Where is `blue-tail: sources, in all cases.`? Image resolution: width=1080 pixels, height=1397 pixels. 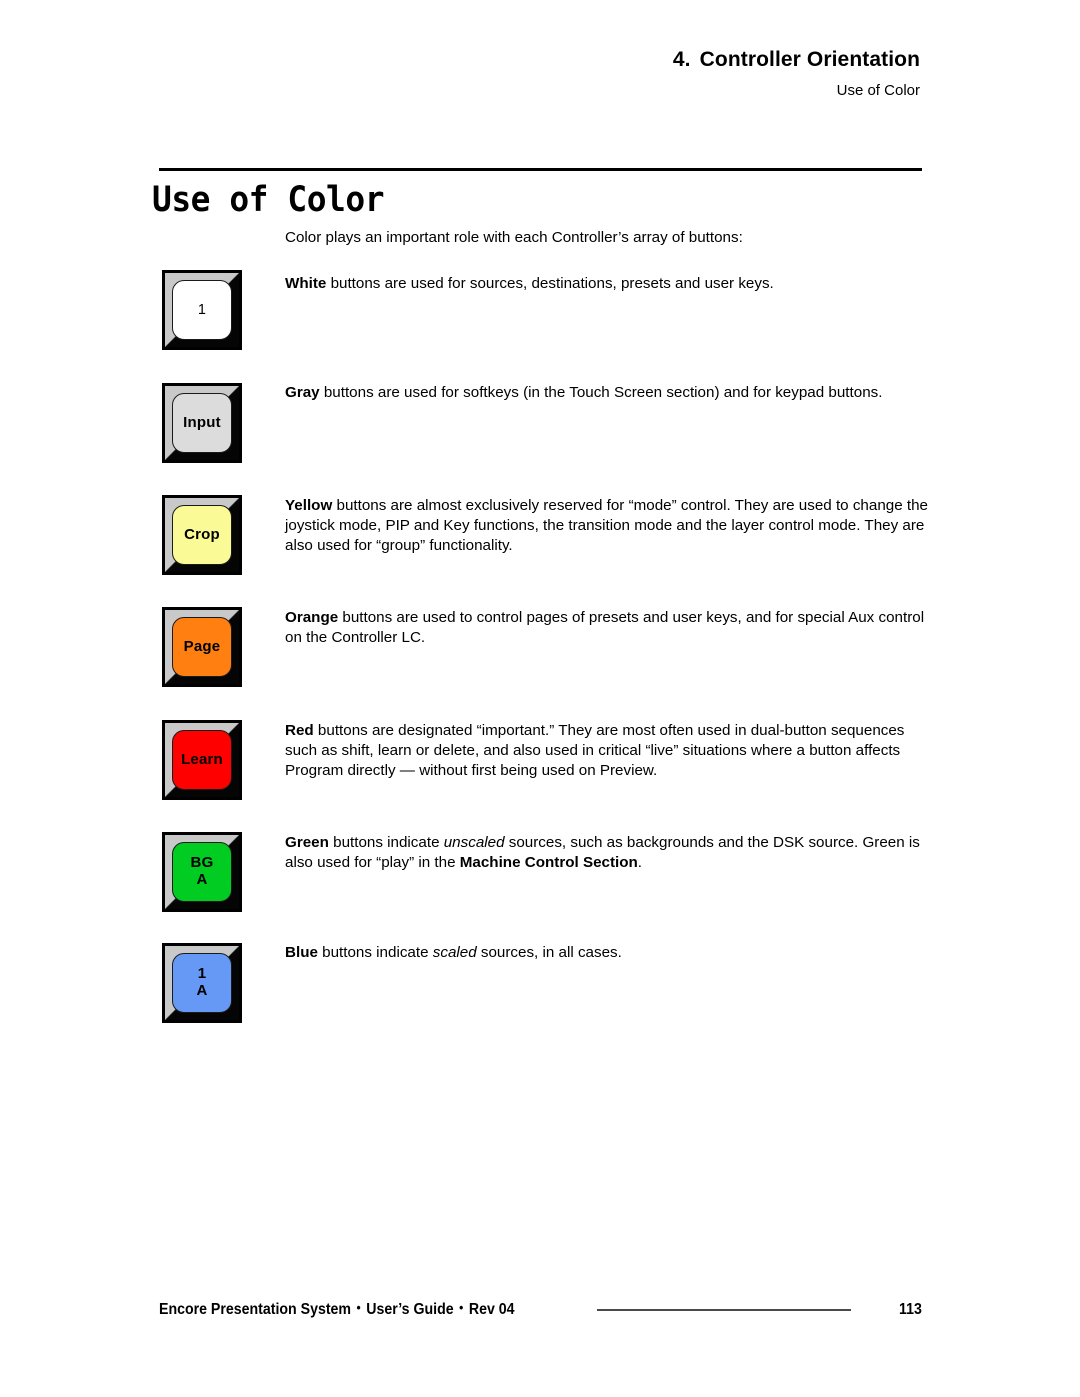
blue-tail: sources, in all cases. is located at coordinates (549, 952).